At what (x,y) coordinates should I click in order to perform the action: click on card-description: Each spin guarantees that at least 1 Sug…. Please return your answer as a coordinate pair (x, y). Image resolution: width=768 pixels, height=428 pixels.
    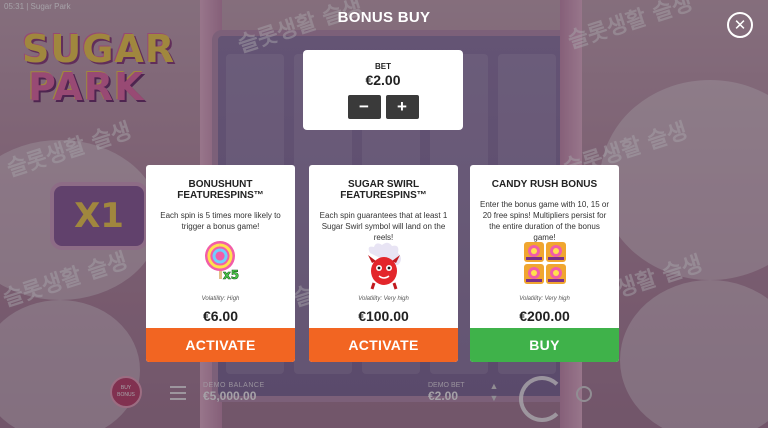
    Looking at the image, I should click on (383, 226).